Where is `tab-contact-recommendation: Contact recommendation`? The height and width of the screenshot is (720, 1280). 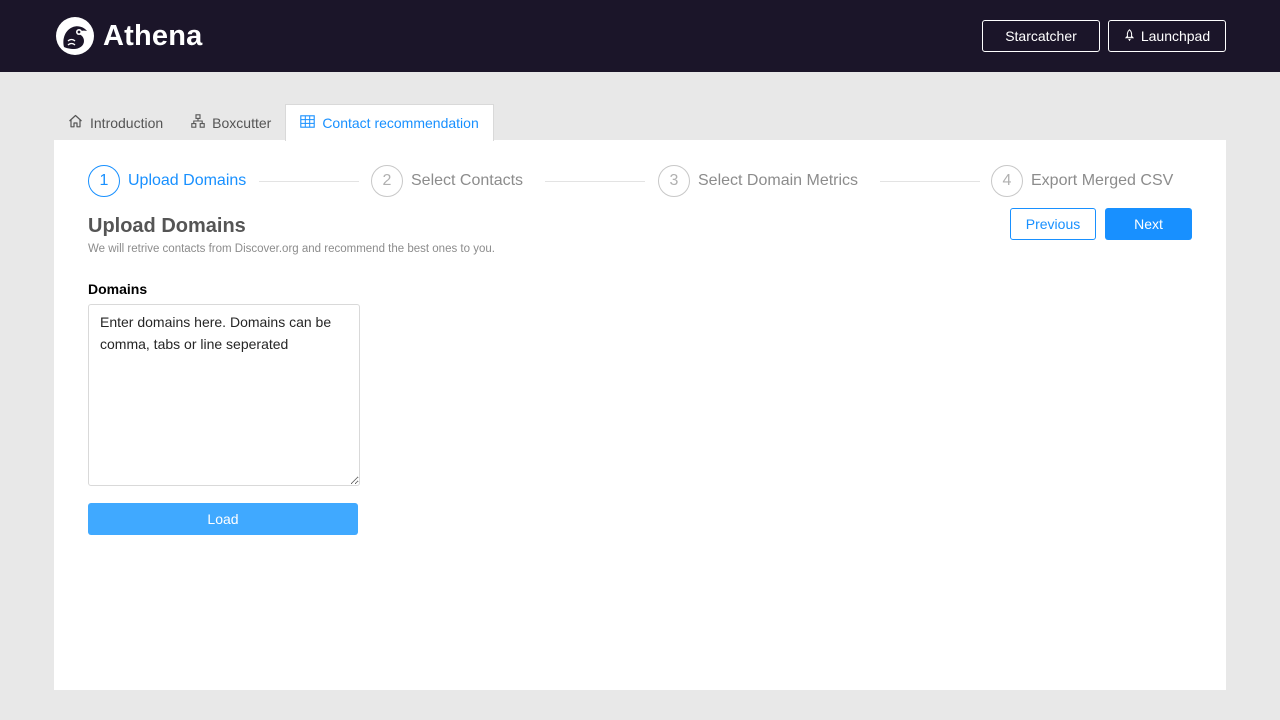 tab-contact-recommendation: Contact recommendation is located at coordinates (389, 122).